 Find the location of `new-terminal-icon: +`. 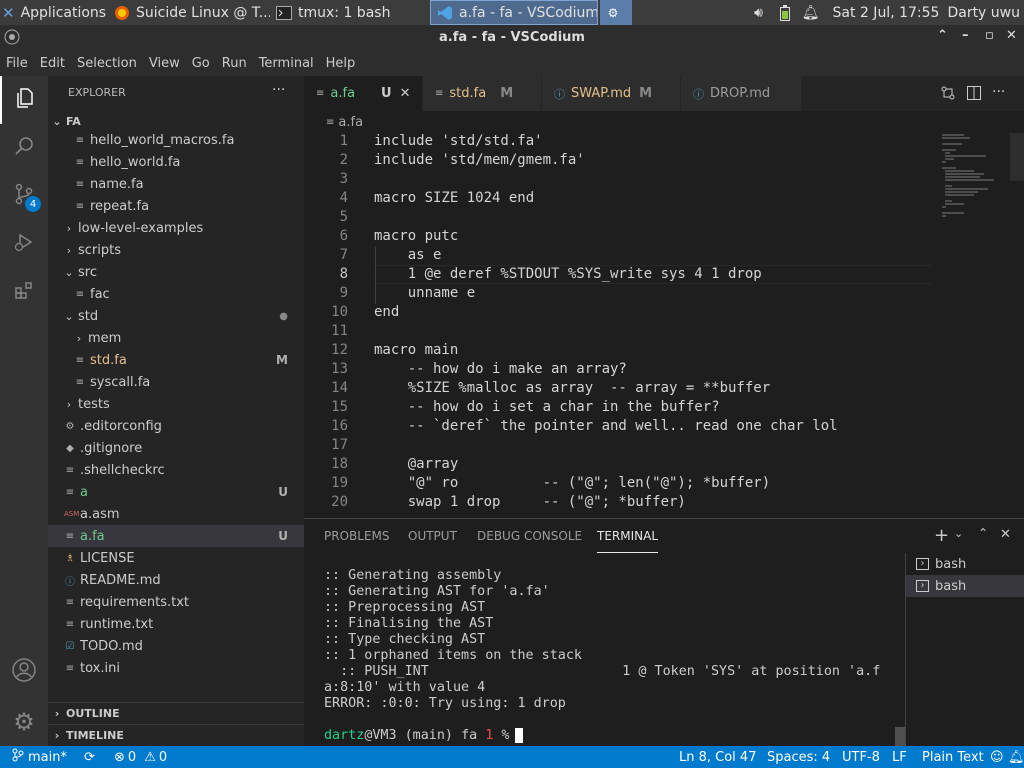

new-terminal-icon: + is located at coordinates (941, 535).